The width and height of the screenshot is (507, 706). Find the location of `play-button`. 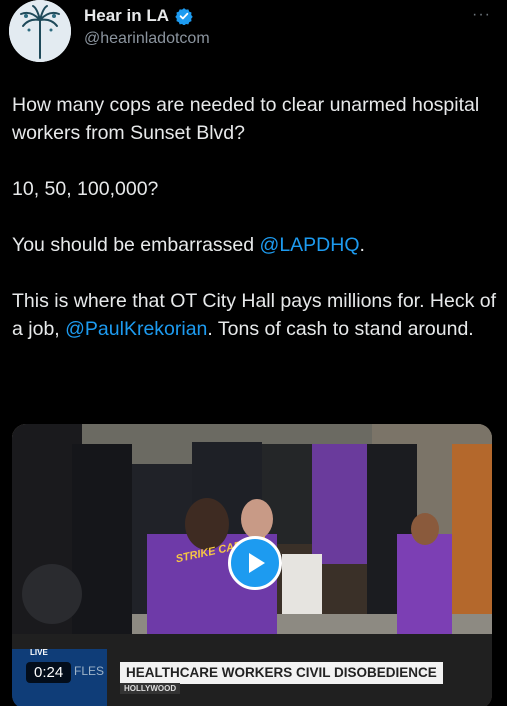

play-button is located at coordinates (255, 563).